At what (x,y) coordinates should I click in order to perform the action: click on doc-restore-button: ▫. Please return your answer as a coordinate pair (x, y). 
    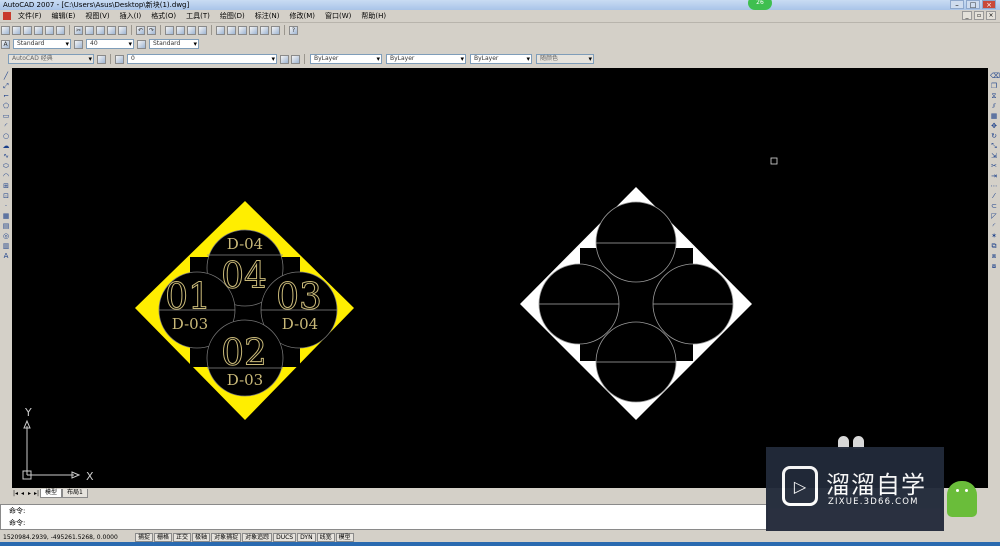
    Looking at the image, I should click on (979, 15).